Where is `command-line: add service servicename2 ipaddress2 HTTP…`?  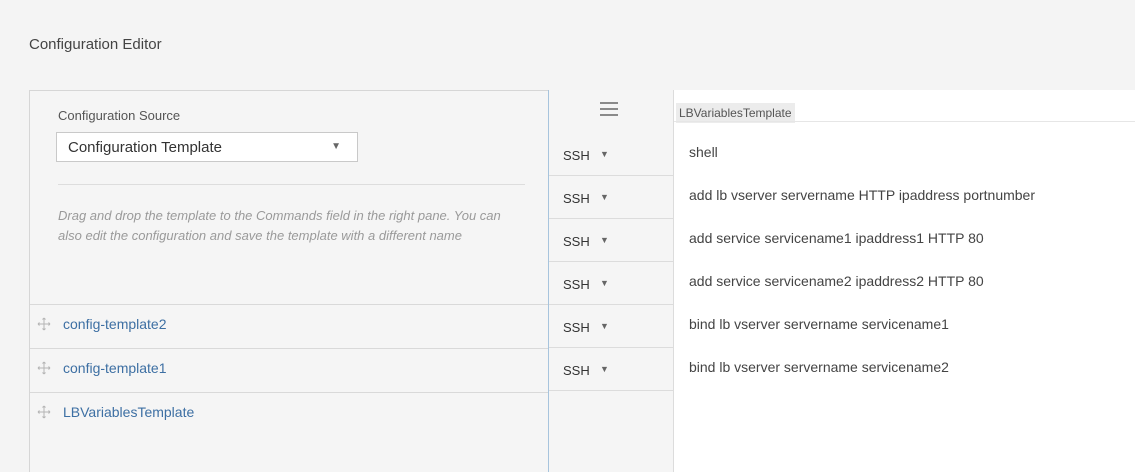 command-line: add service servicename2 ipaddress2 HTTP… is located at coordinates (836, 281).